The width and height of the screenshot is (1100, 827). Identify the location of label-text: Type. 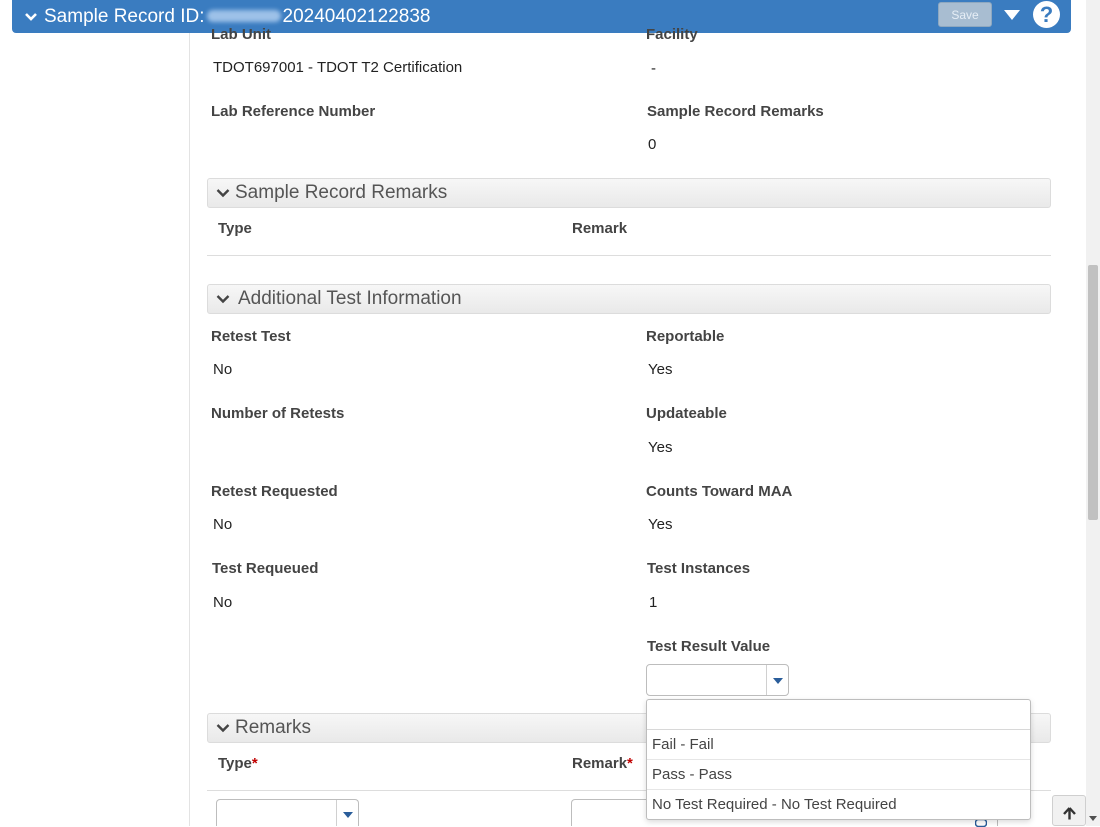
(235, 763).